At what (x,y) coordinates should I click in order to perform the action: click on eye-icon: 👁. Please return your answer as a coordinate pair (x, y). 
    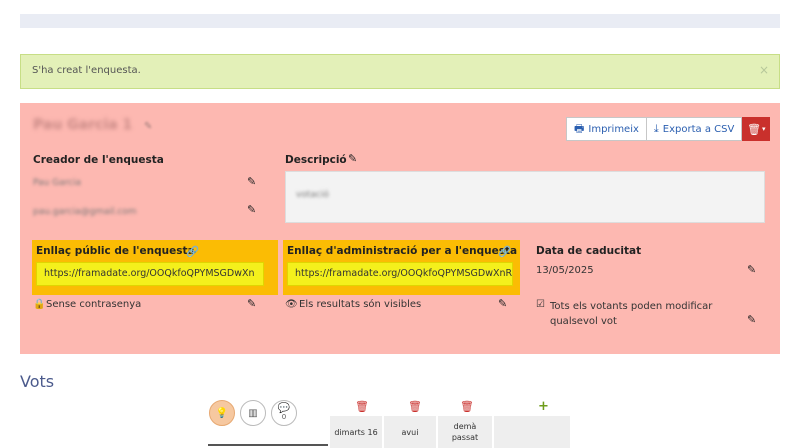
    Looking at the image, I should click on (291, 304).